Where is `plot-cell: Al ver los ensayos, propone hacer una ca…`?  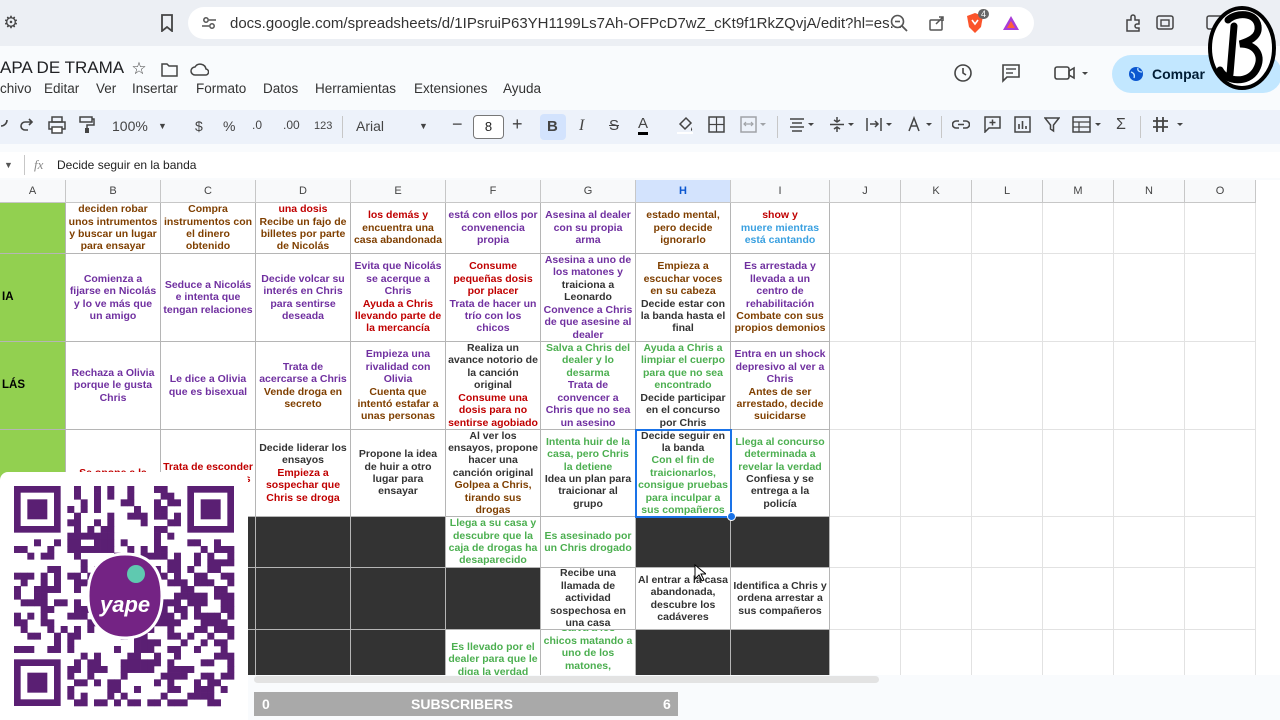 plot-cell: Al ver los ensayos, propone hacer una ca… is located at coordinates (493, 473).